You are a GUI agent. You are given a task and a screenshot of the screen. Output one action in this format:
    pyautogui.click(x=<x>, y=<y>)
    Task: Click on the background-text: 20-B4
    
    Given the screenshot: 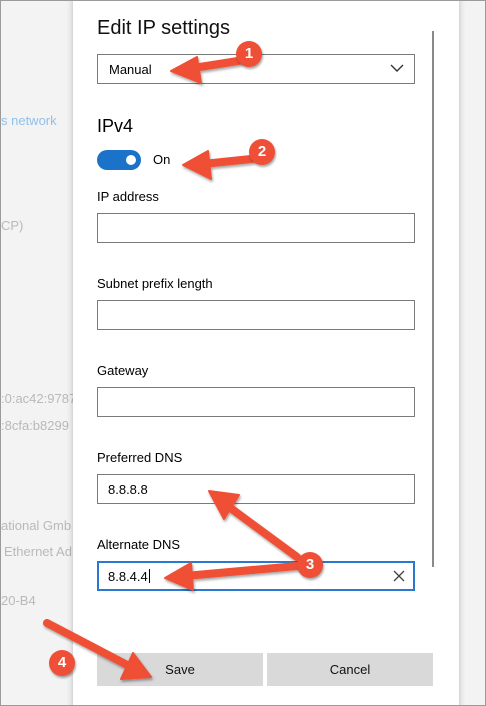 What is the action you would take?
    pyautogui.click(x=18, y=600)
    